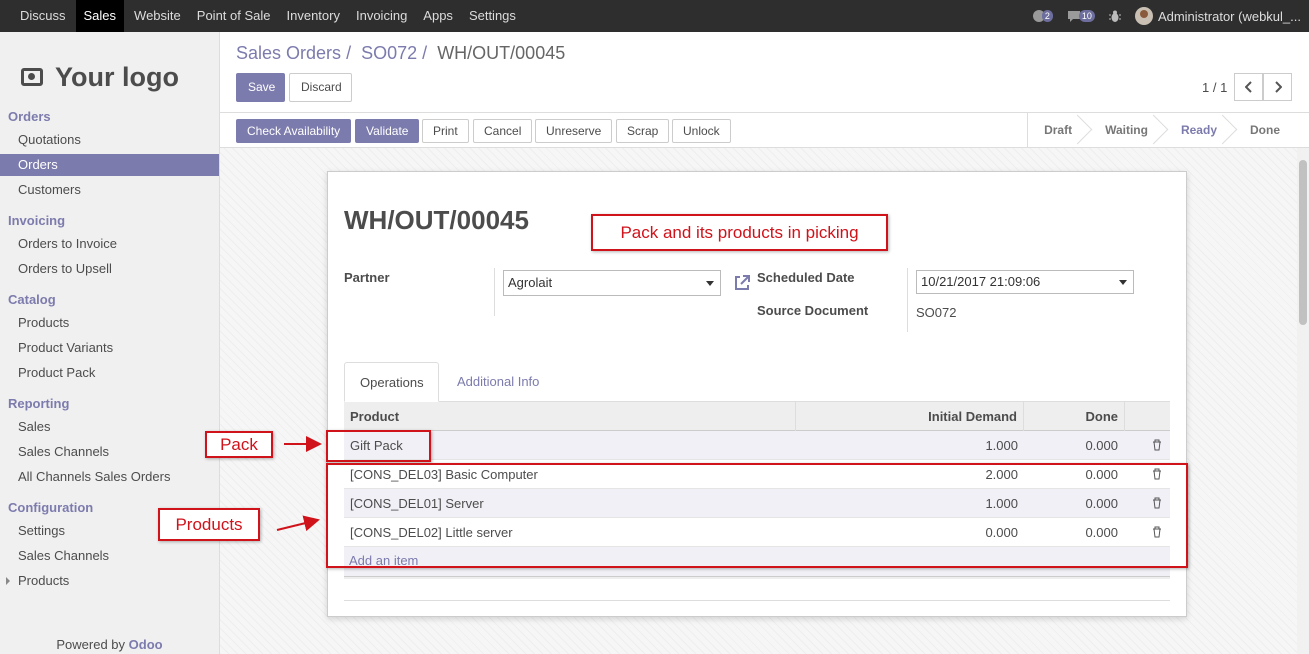 This screenshot has height=654, width=1309. Describe the element at coordinates (757, 532) in the screenshot. I see `table-row: [CONS_DEL02] Little server 0.000 0.000` at that location.